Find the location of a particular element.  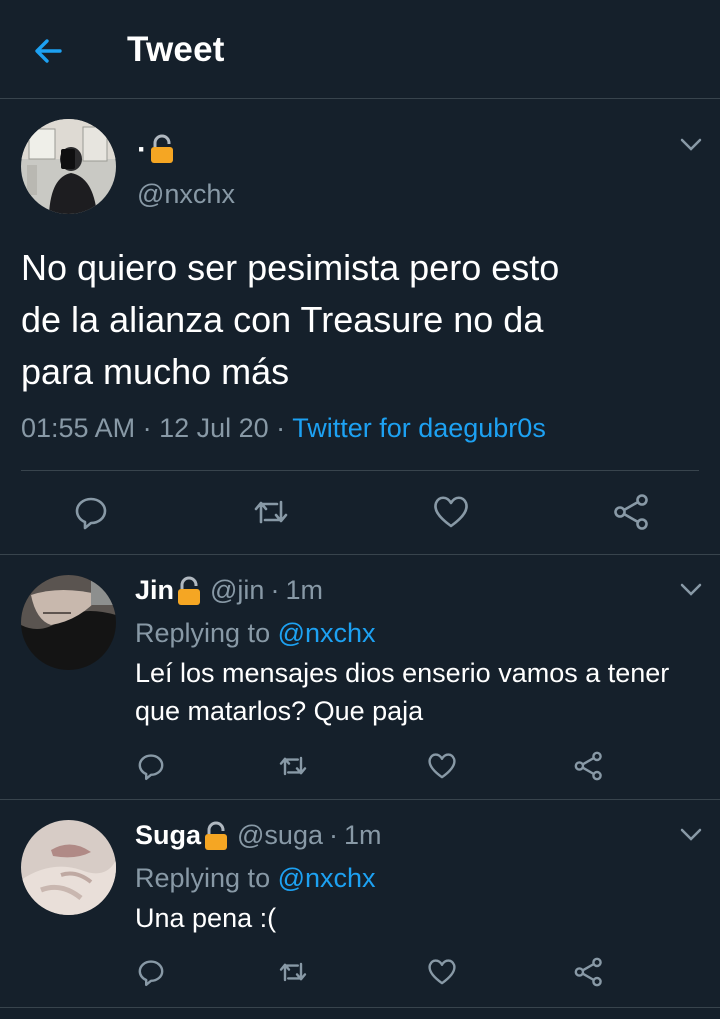

page-title: Tweet is located at coordinates (176, 49).